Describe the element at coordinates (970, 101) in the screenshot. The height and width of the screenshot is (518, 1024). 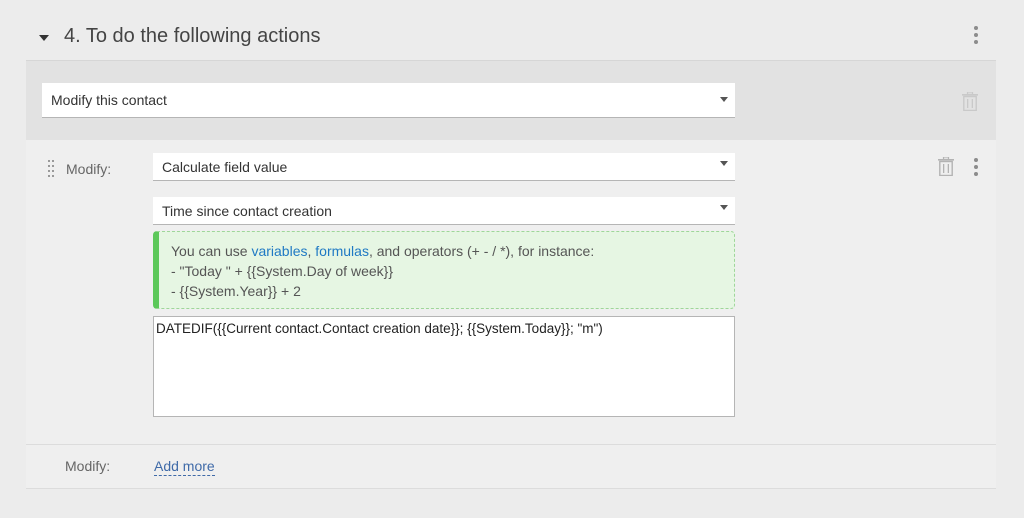
I see `action-trash-icon` at that location.